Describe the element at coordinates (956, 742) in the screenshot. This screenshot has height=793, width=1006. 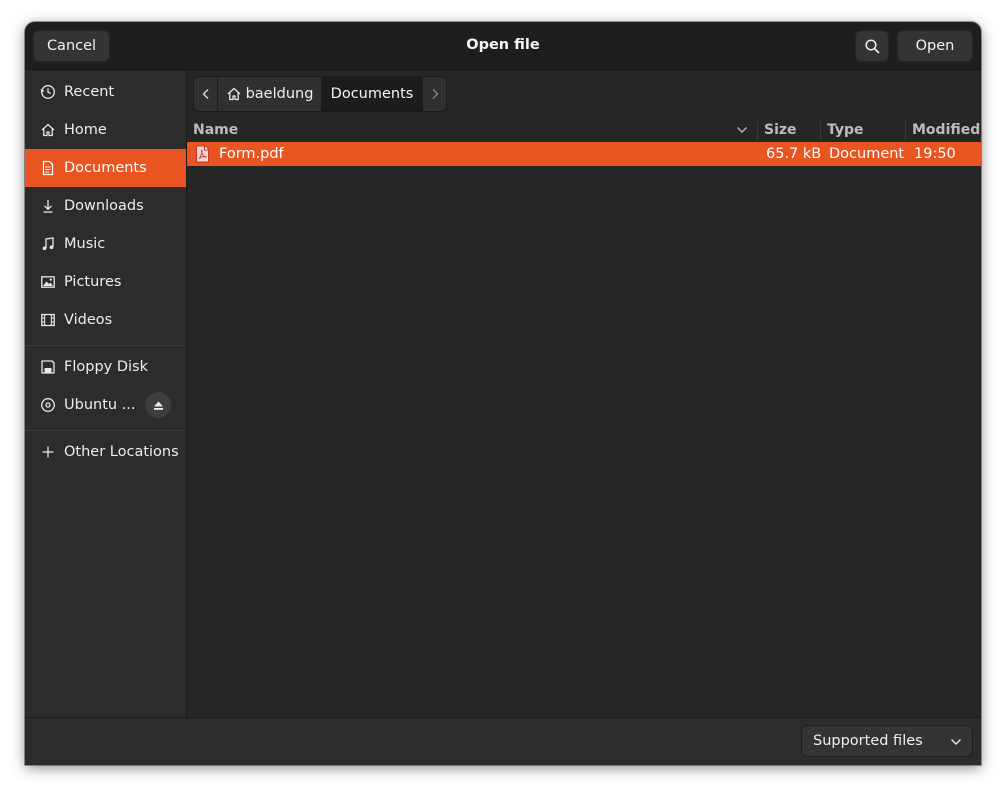
I see `chevron-down-icon` at that location.